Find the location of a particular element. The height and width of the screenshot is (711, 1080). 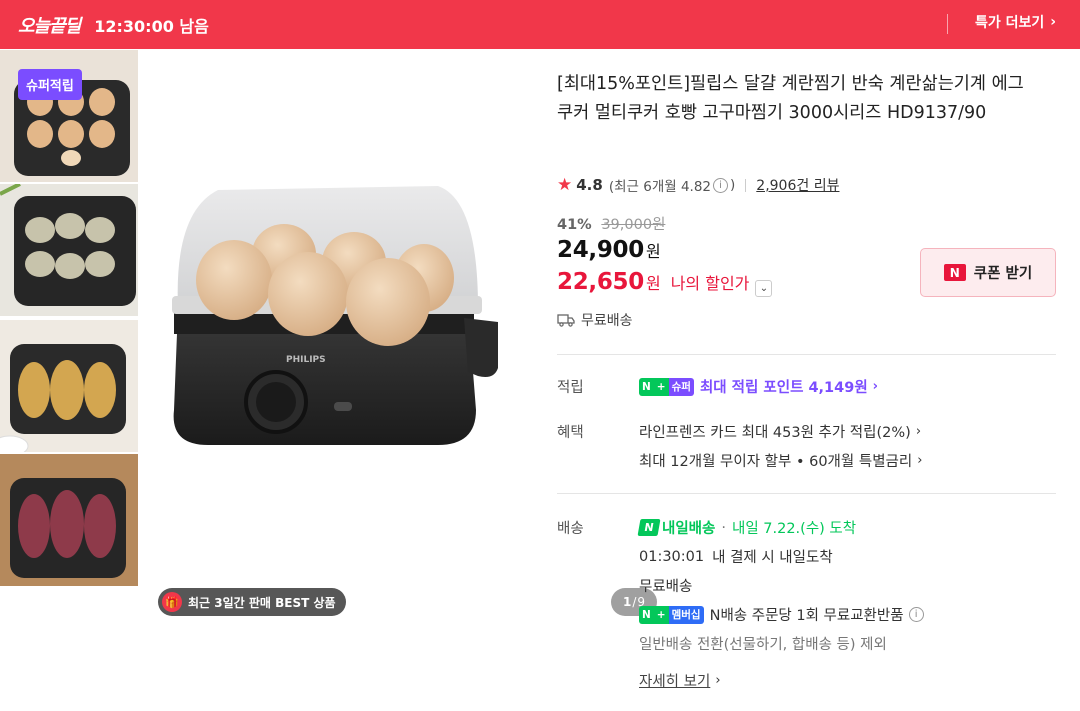

free-shipping-row: 무료배송 is located at coordinates (595, 320).